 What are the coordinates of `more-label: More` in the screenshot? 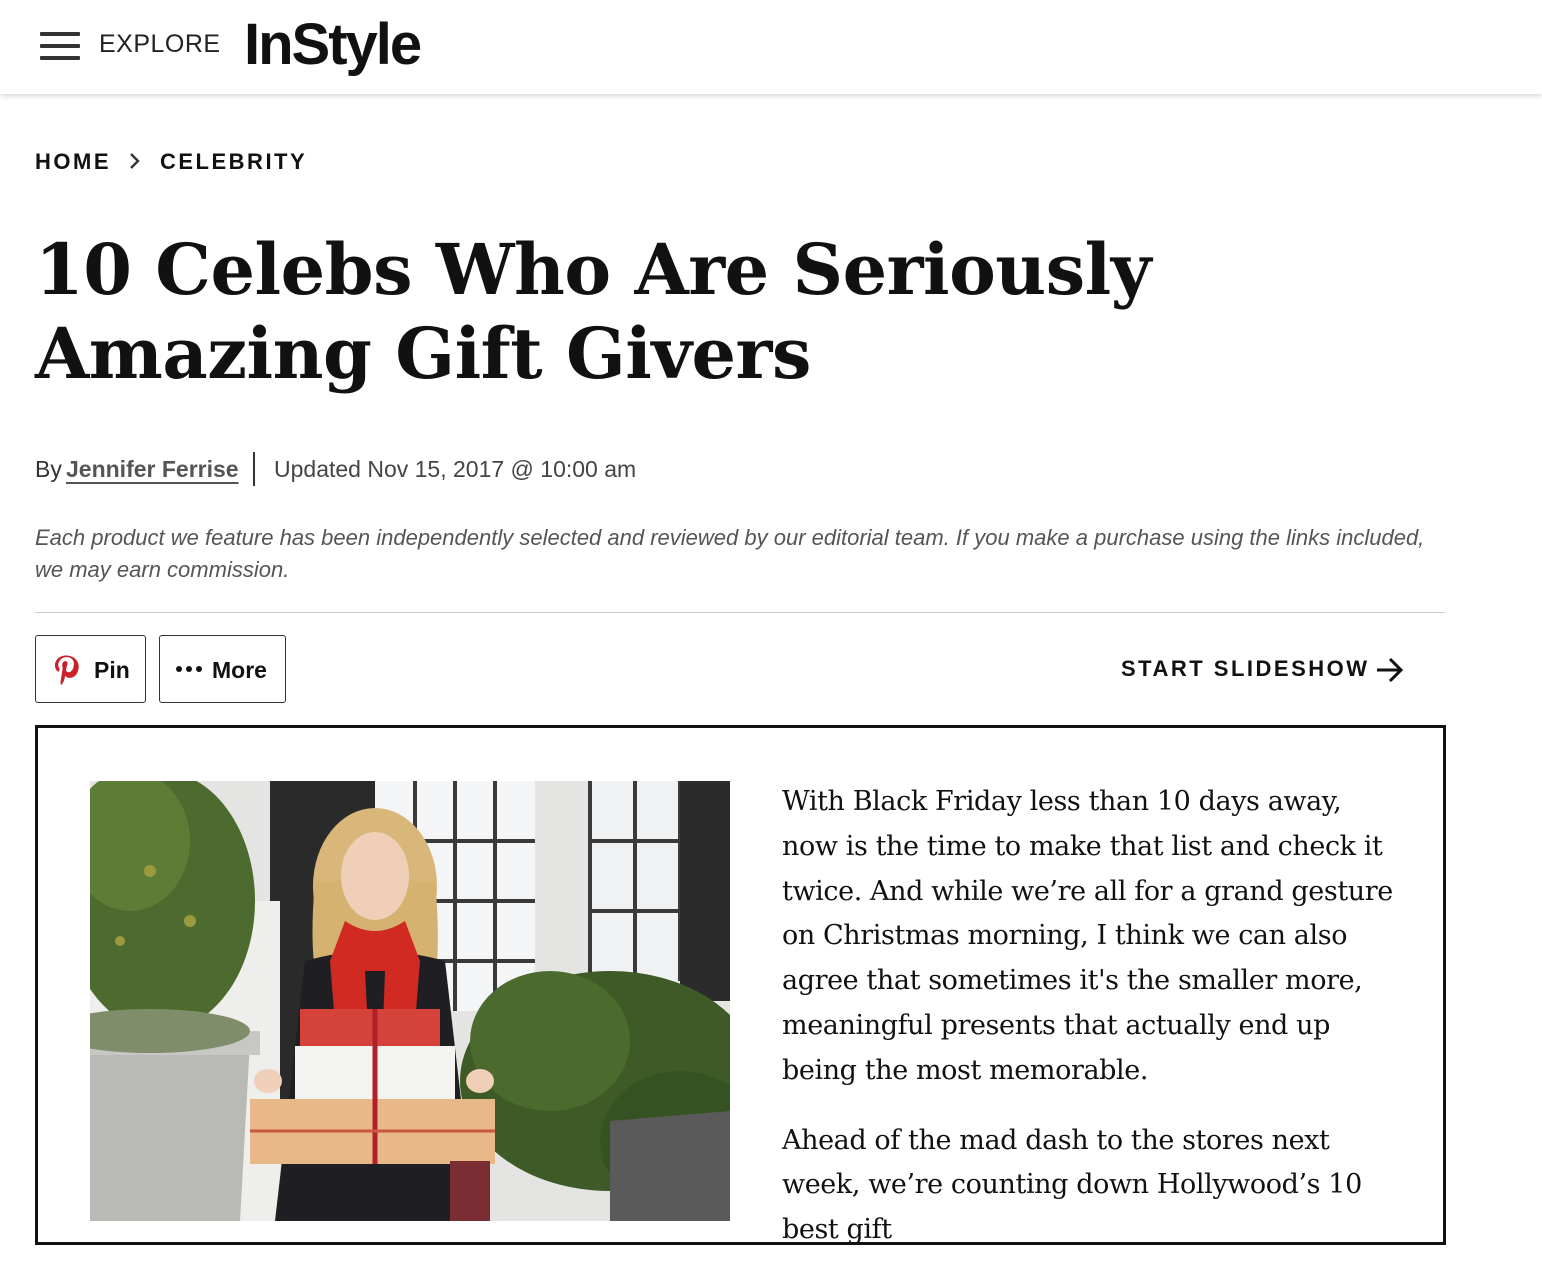 It's located at (239, 670).